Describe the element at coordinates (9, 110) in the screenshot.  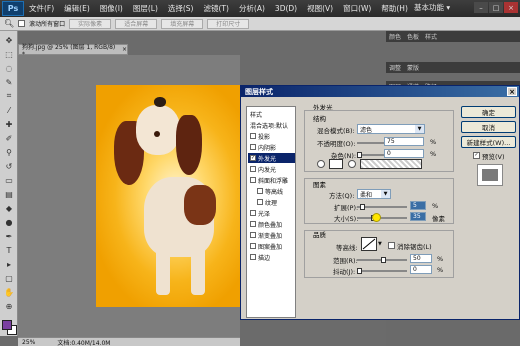
I see `eyedropper-icon: ⁄` at that location.